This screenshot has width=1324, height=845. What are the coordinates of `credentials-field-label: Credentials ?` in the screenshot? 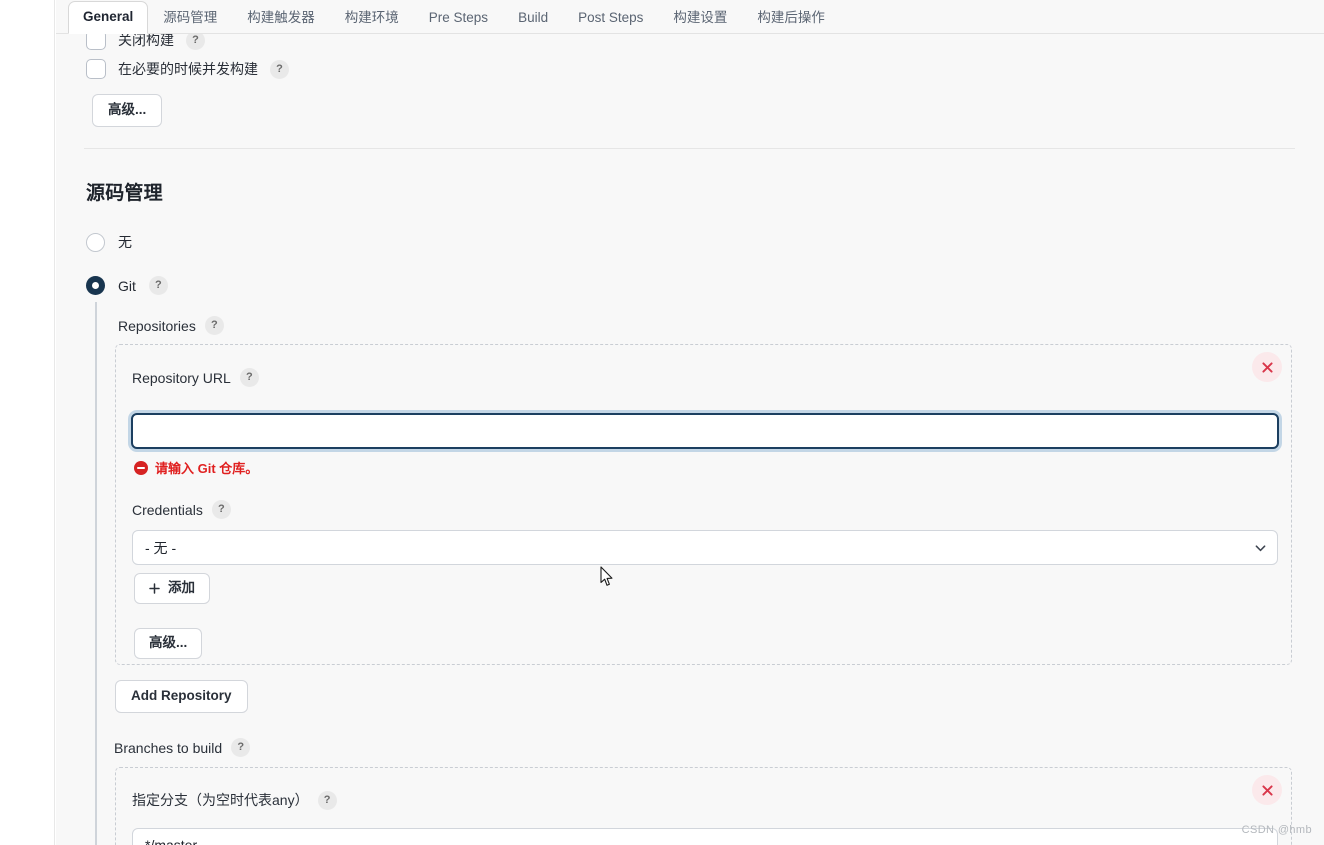 It's located at (181, 509).